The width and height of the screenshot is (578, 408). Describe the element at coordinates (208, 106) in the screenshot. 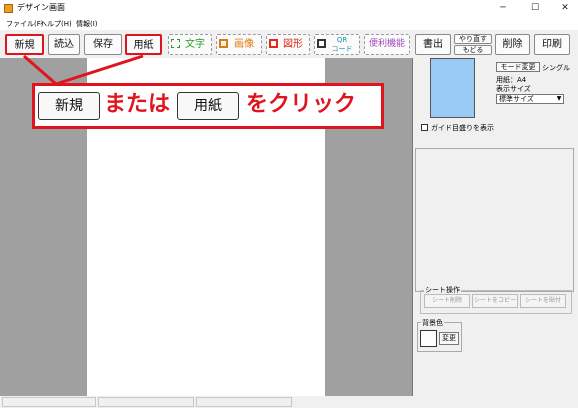

I see `callout-paper-button: 用紙` at that location.